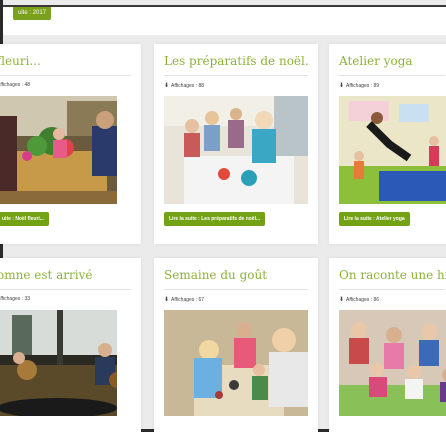  What do you see at coordinates (359, 300) in the screenshot?
I see `views-count: ⬇ Affichages : 86` at bounding box center [359, 300].